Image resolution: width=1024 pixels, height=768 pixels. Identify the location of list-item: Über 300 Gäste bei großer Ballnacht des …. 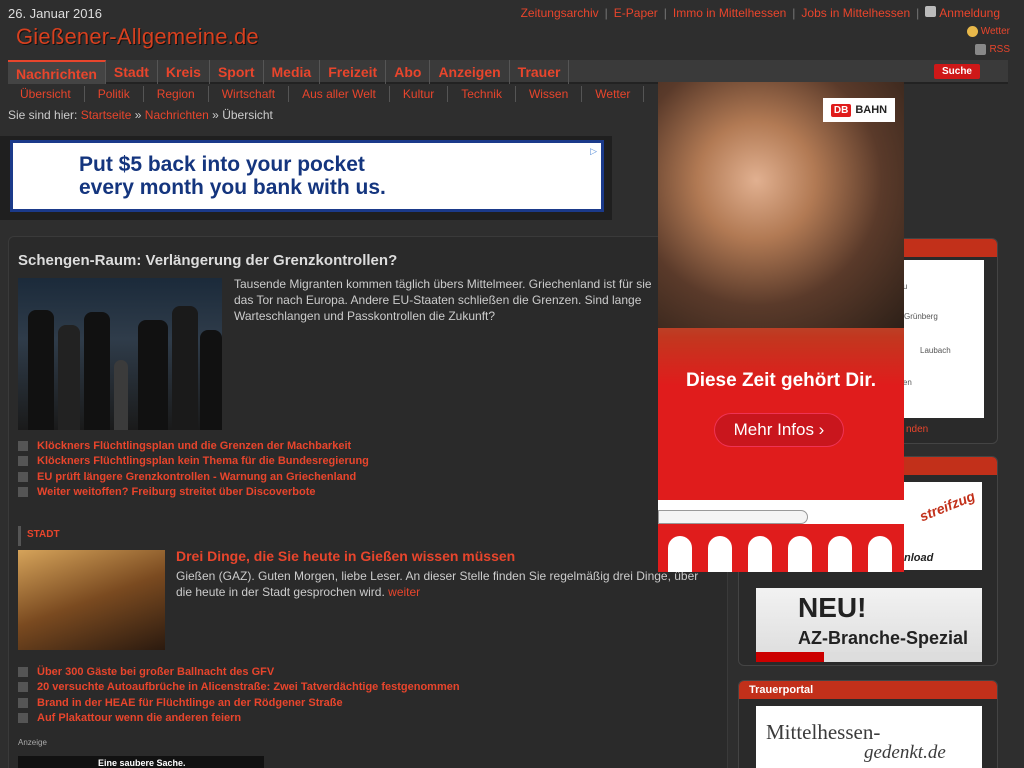
(239, 672).